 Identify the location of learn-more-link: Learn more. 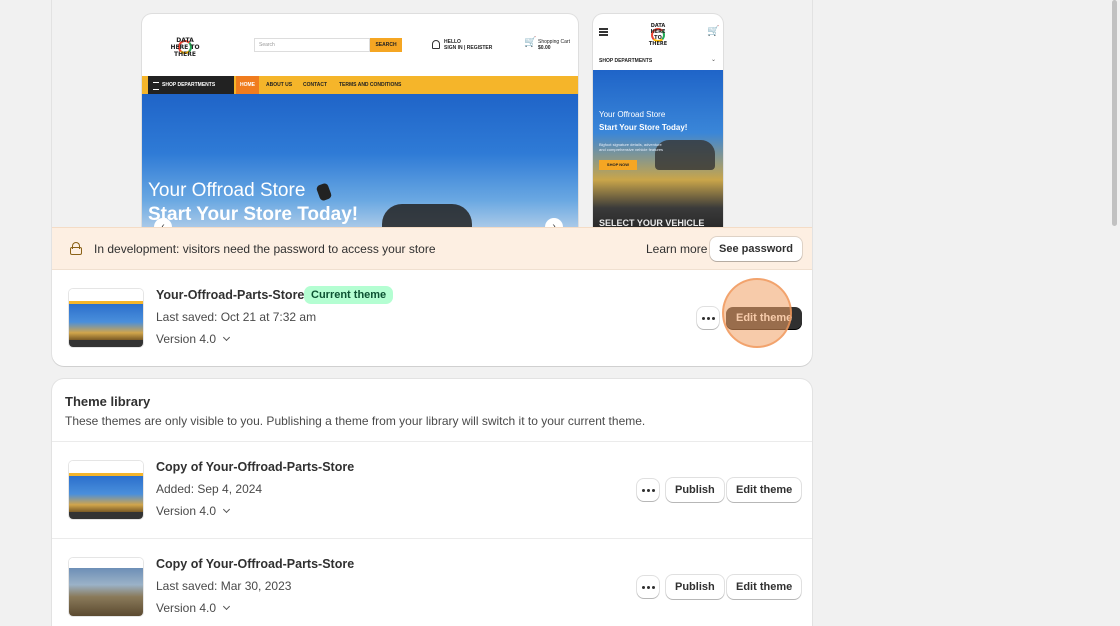
(676, 249).